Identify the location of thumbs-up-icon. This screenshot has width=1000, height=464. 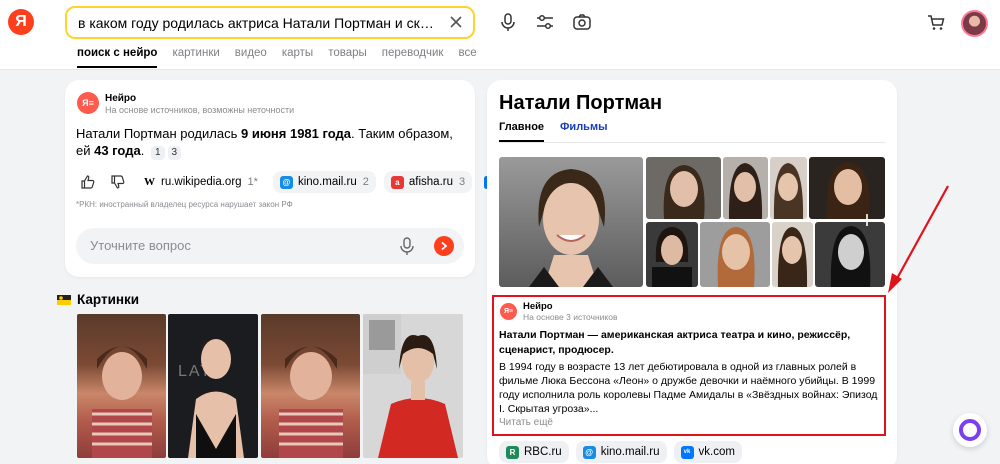
(88, 182).